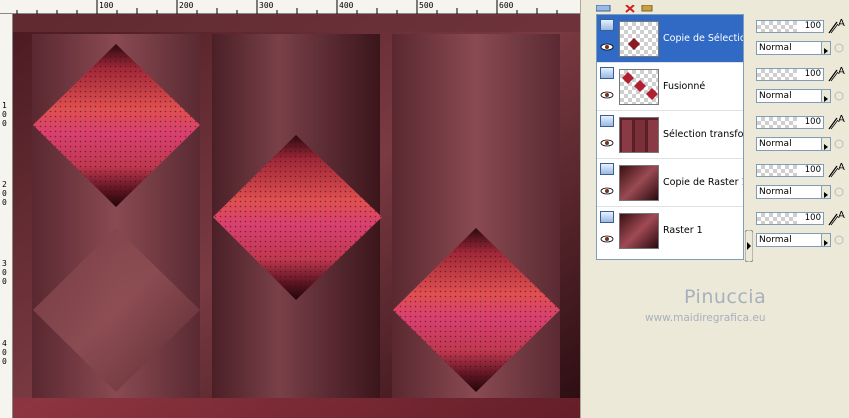  I want to click on layer-name: Copie de Raster 1, so click(703, 182).